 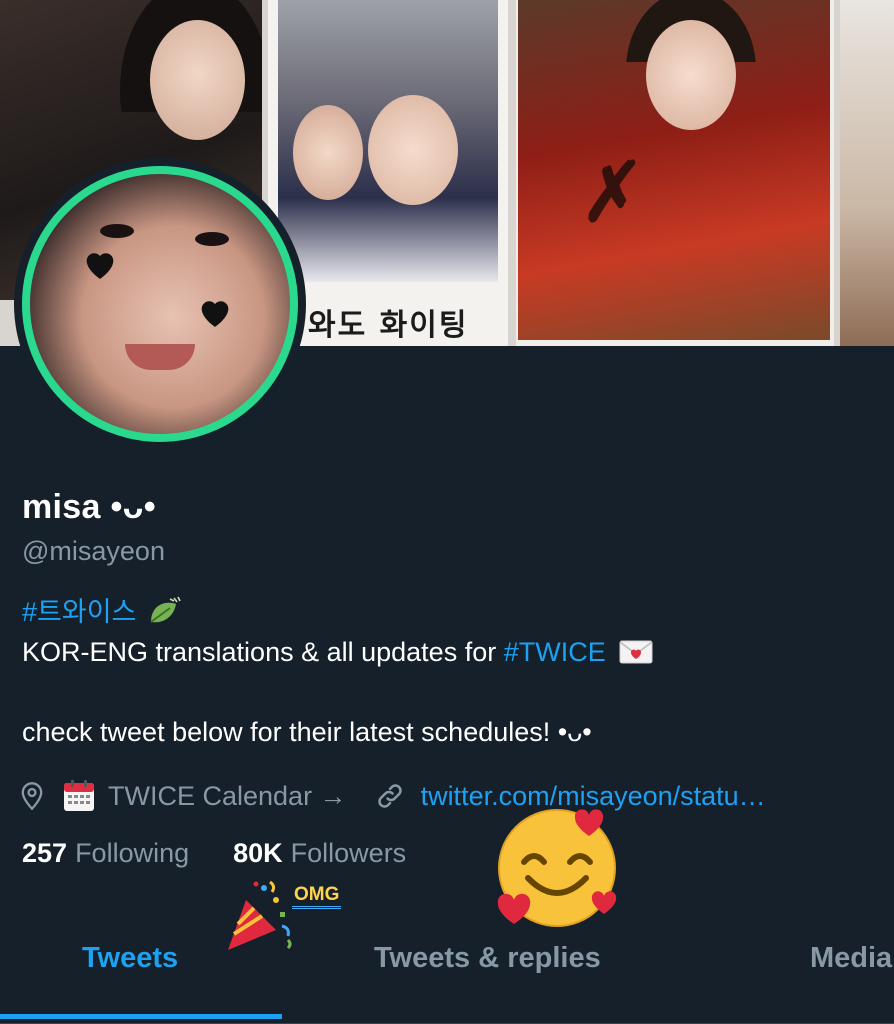 What do you see at coordinates (388, 325) in the screenshot?
I see `banner-caption: 와도 화이팅` at bounding box center [388, 325].